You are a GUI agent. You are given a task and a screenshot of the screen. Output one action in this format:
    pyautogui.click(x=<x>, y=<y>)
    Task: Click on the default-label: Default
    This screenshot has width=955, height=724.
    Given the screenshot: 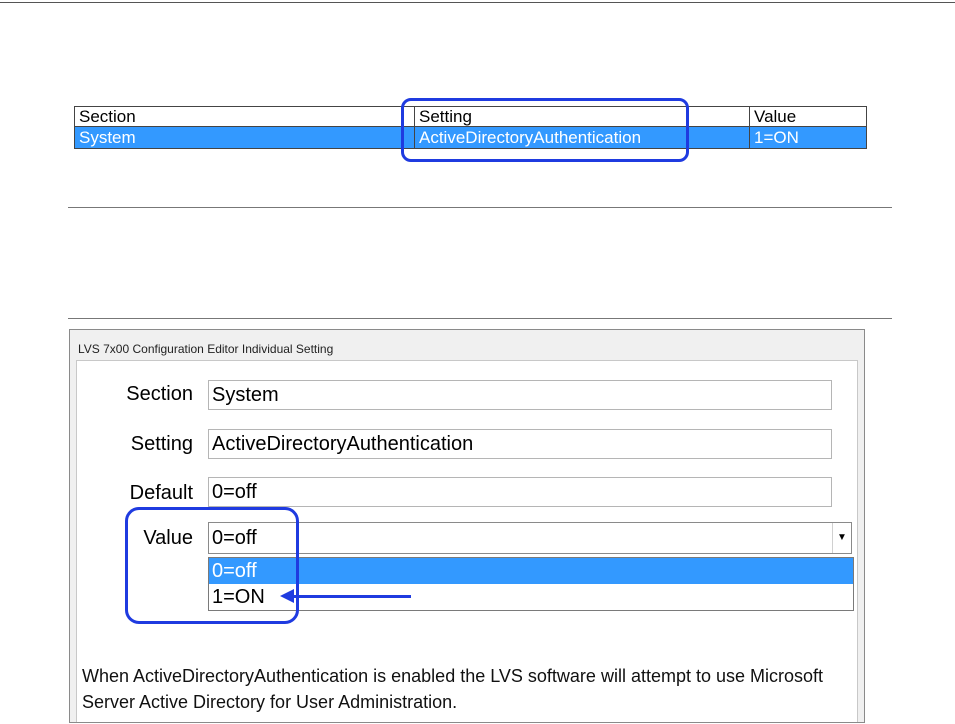 What is the action you would take?
    pyautogui.click(x=161, y=493)
    